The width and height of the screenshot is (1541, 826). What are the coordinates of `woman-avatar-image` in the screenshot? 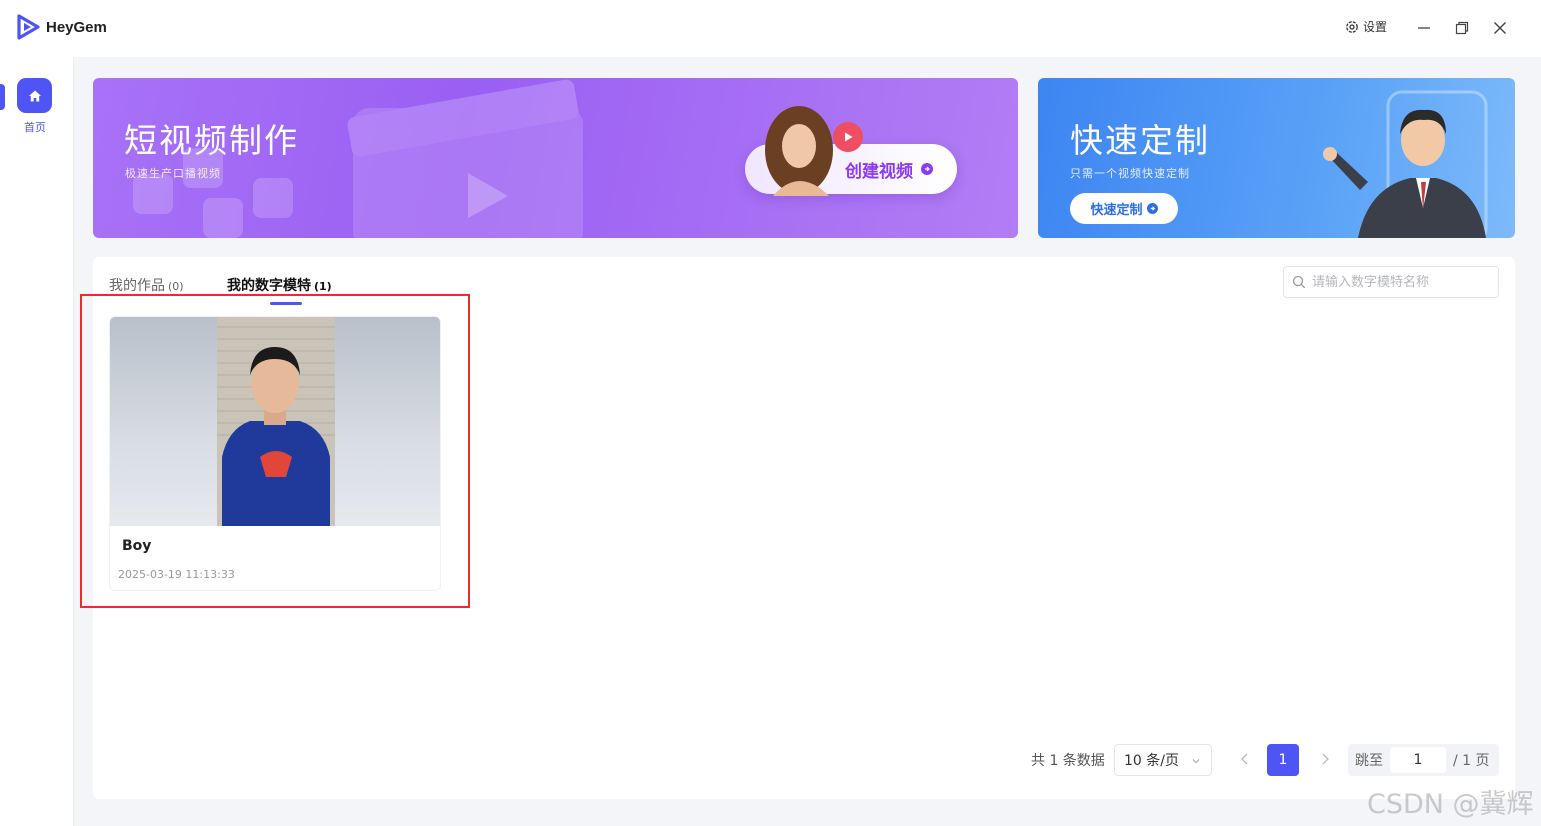 It's located at (799, 151).